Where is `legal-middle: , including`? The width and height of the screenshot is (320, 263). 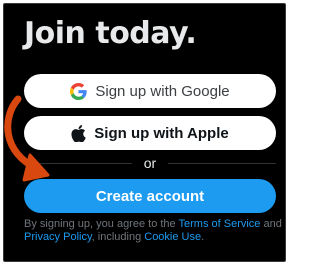 legal-middle: , including is located at coordinates (118, 237).